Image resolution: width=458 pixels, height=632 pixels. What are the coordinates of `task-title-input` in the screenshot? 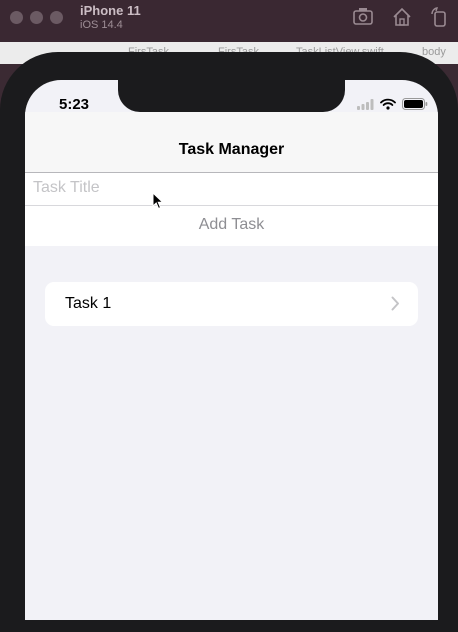 It's located at (219, 188).